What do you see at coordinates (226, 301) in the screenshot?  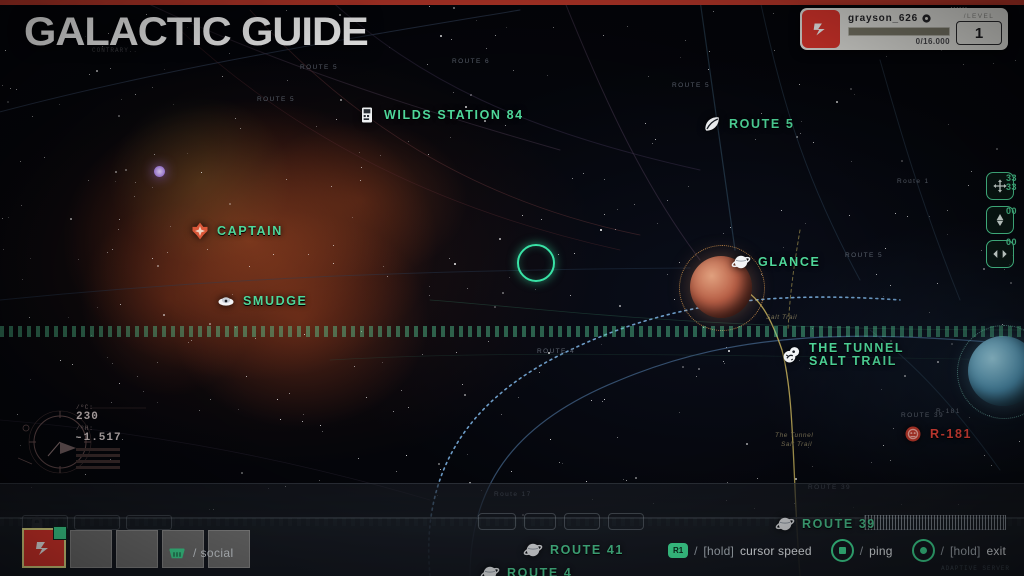 I see `saucer-icon` at bounding box center [226, 301].